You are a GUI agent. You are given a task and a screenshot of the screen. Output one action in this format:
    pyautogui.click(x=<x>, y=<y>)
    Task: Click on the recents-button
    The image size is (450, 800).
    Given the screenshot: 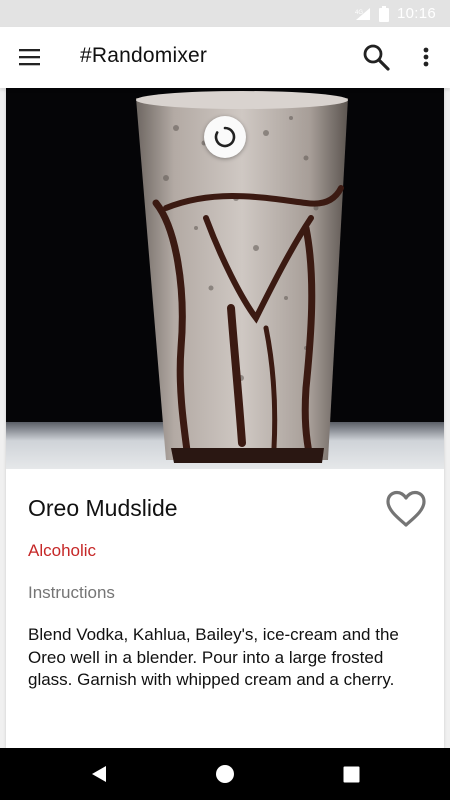 What is the action you would take?
    pyautogui.click(x=351, y=774)
    